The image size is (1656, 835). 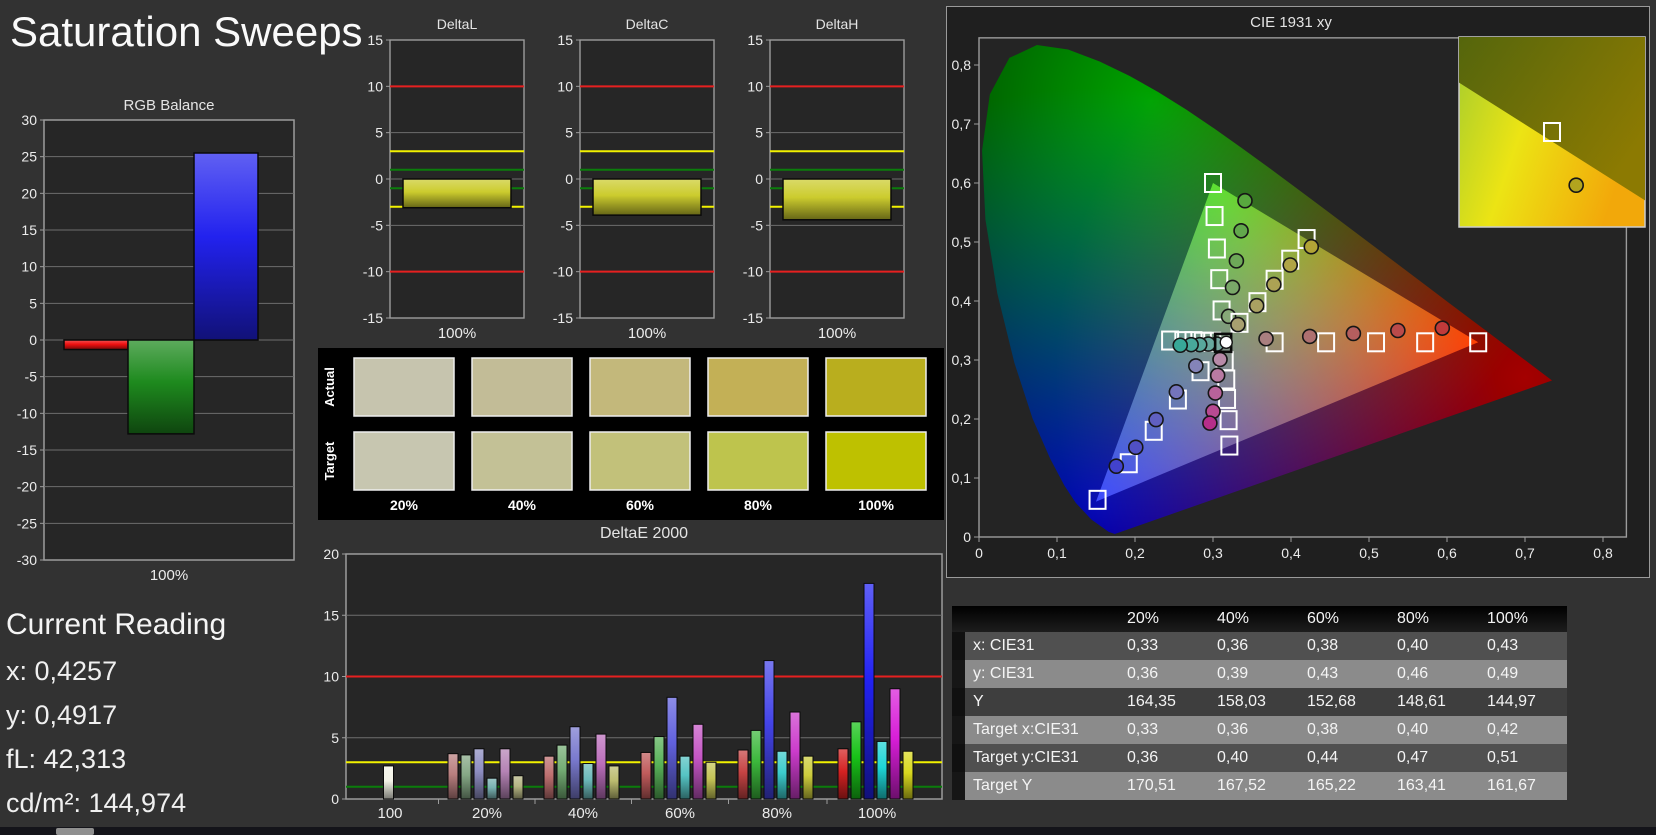 What do you see at coordinates (1522, 730) in the screenshot?
I see `table-cell: 0,42` at bounding box center [1522, 730].